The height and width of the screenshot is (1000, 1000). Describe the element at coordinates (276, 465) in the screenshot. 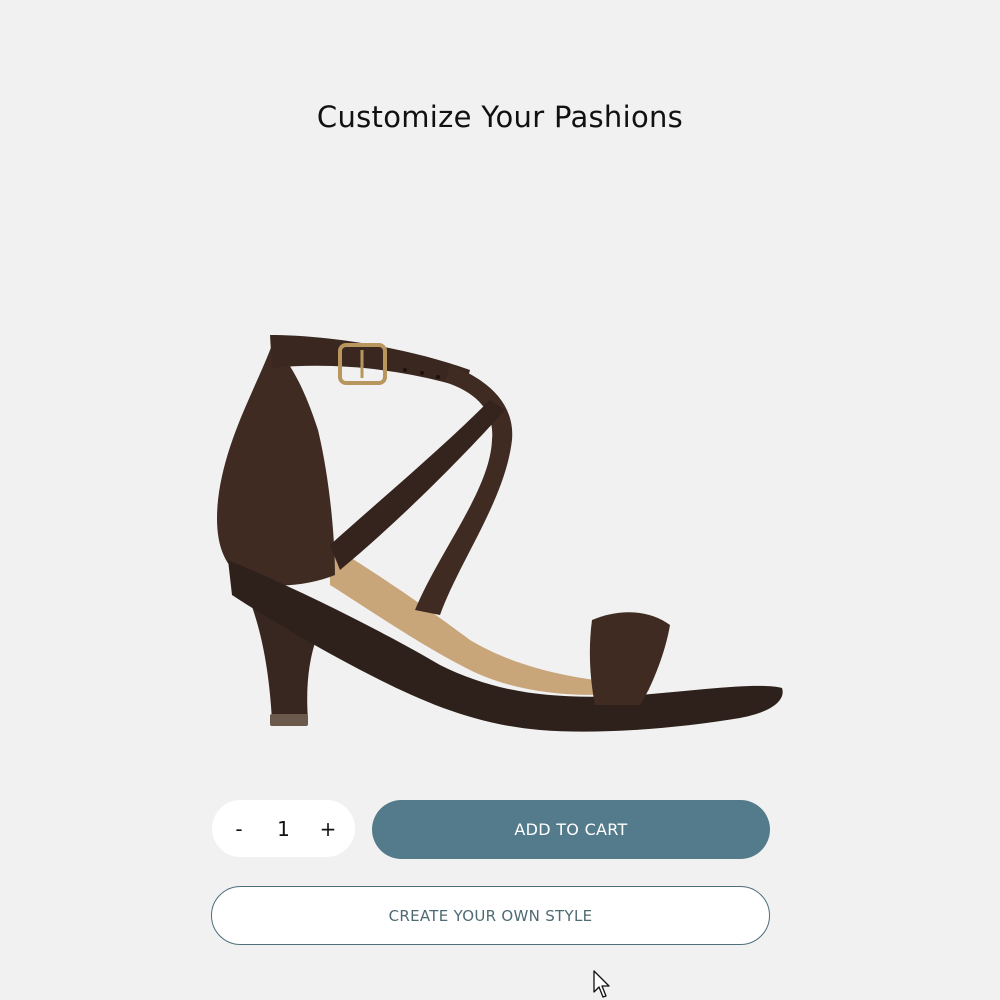

I see `sandal-heel-counter` at that location.